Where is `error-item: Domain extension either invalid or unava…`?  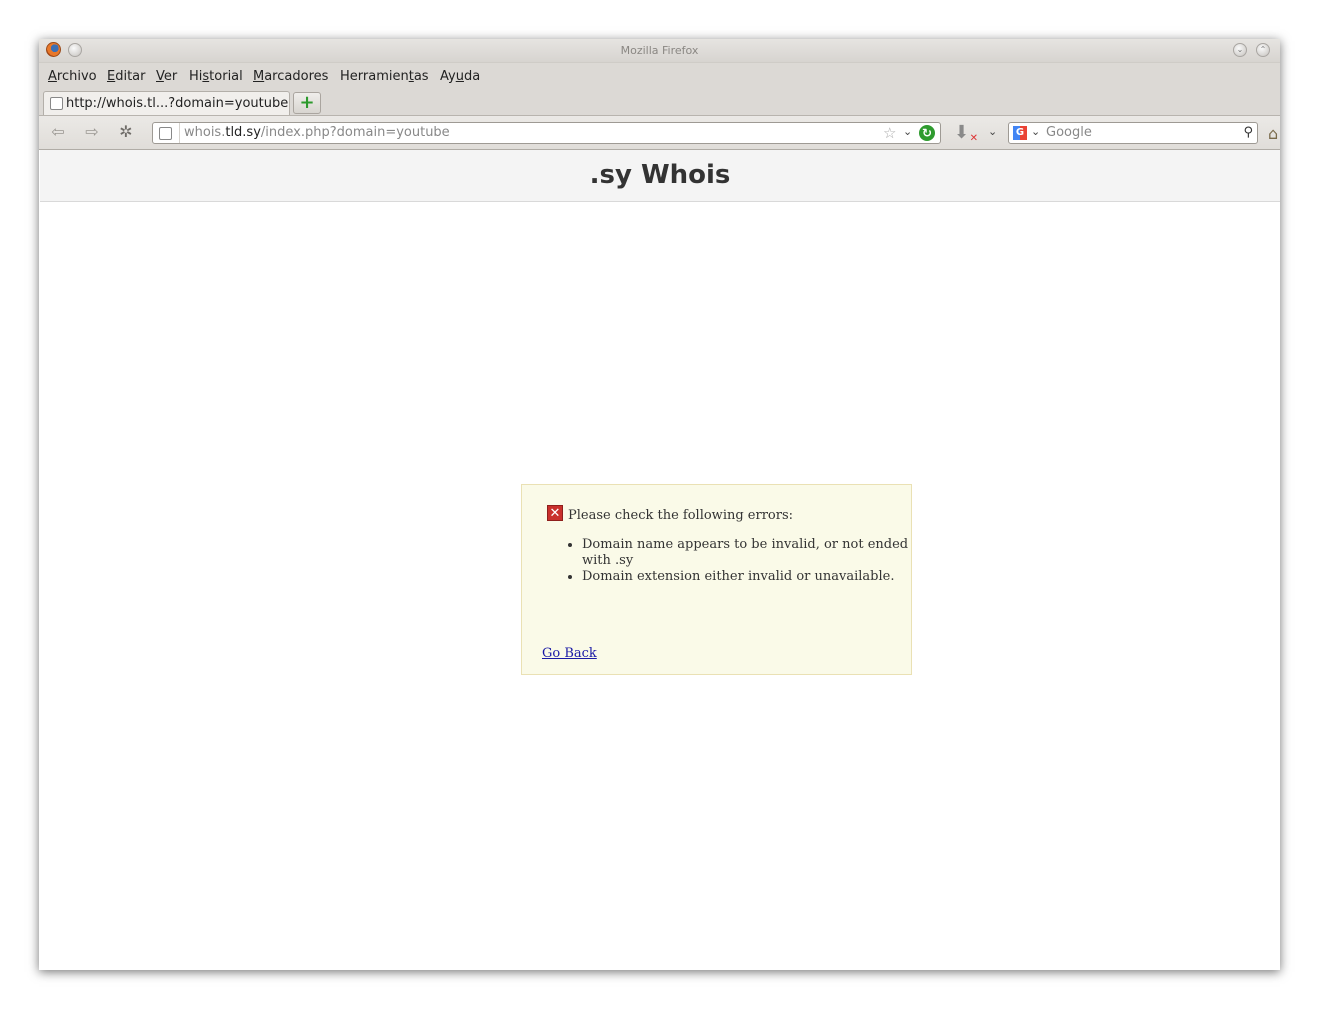 error-item: Domain extension either invalid or unava… is located at coordinates (757, 577).